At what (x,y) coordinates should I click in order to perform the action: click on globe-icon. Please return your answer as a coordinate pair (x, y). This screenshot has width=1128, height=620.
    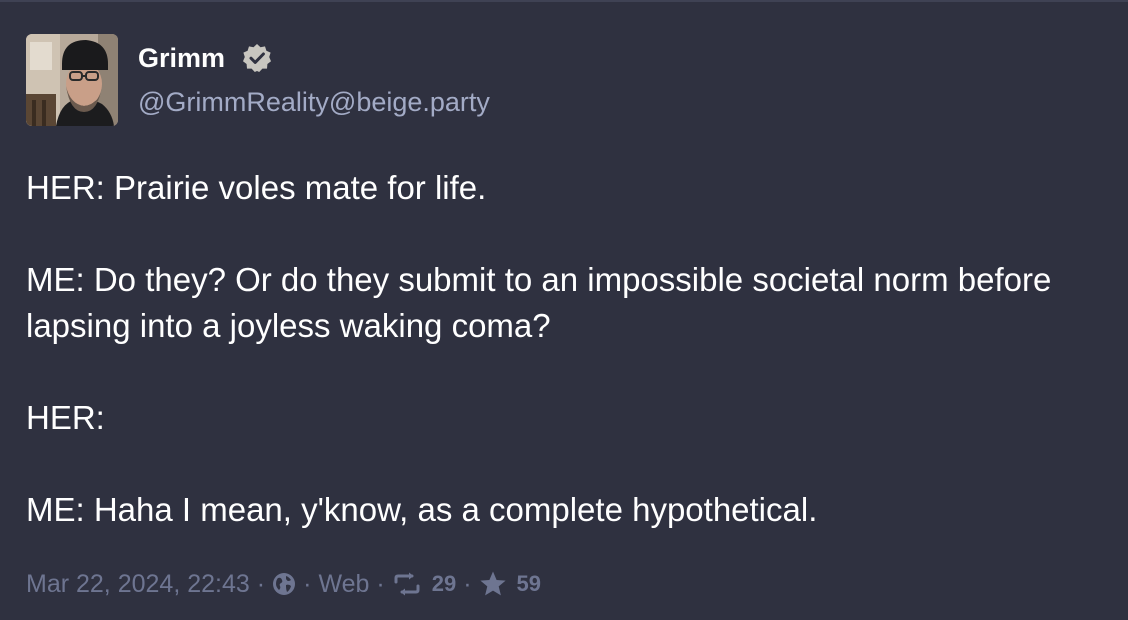
    Looking at the image, I should click on (284, 584).